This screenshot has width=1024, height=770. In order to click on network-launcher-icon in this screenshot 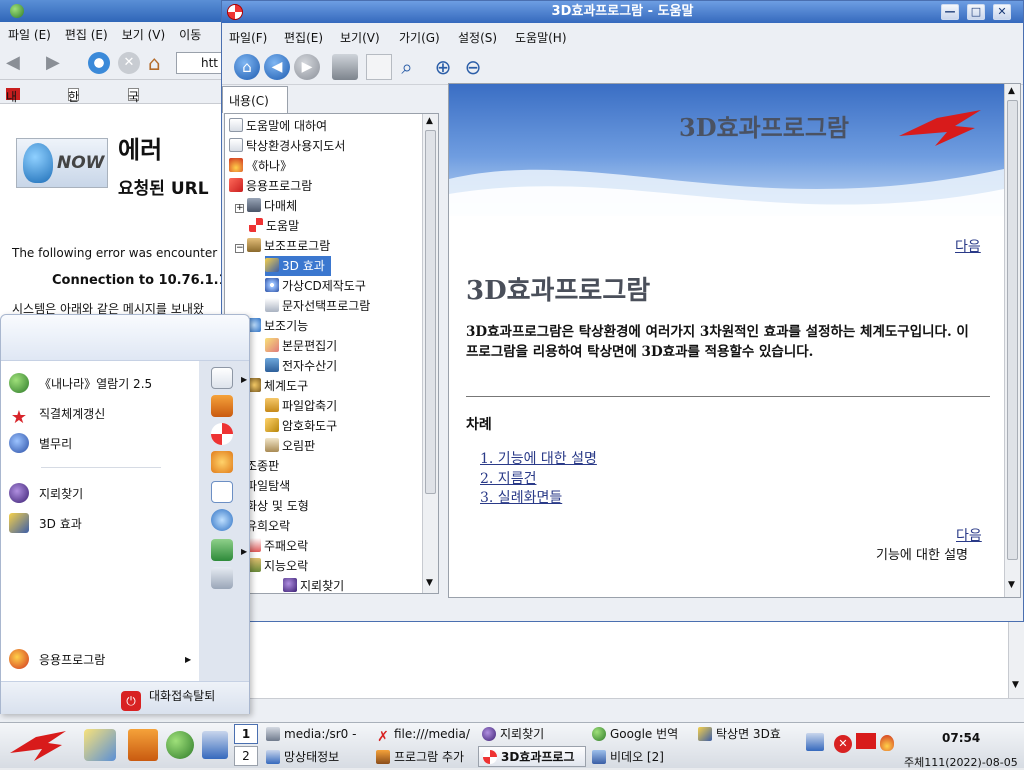, I will do `click(215, 745)`.